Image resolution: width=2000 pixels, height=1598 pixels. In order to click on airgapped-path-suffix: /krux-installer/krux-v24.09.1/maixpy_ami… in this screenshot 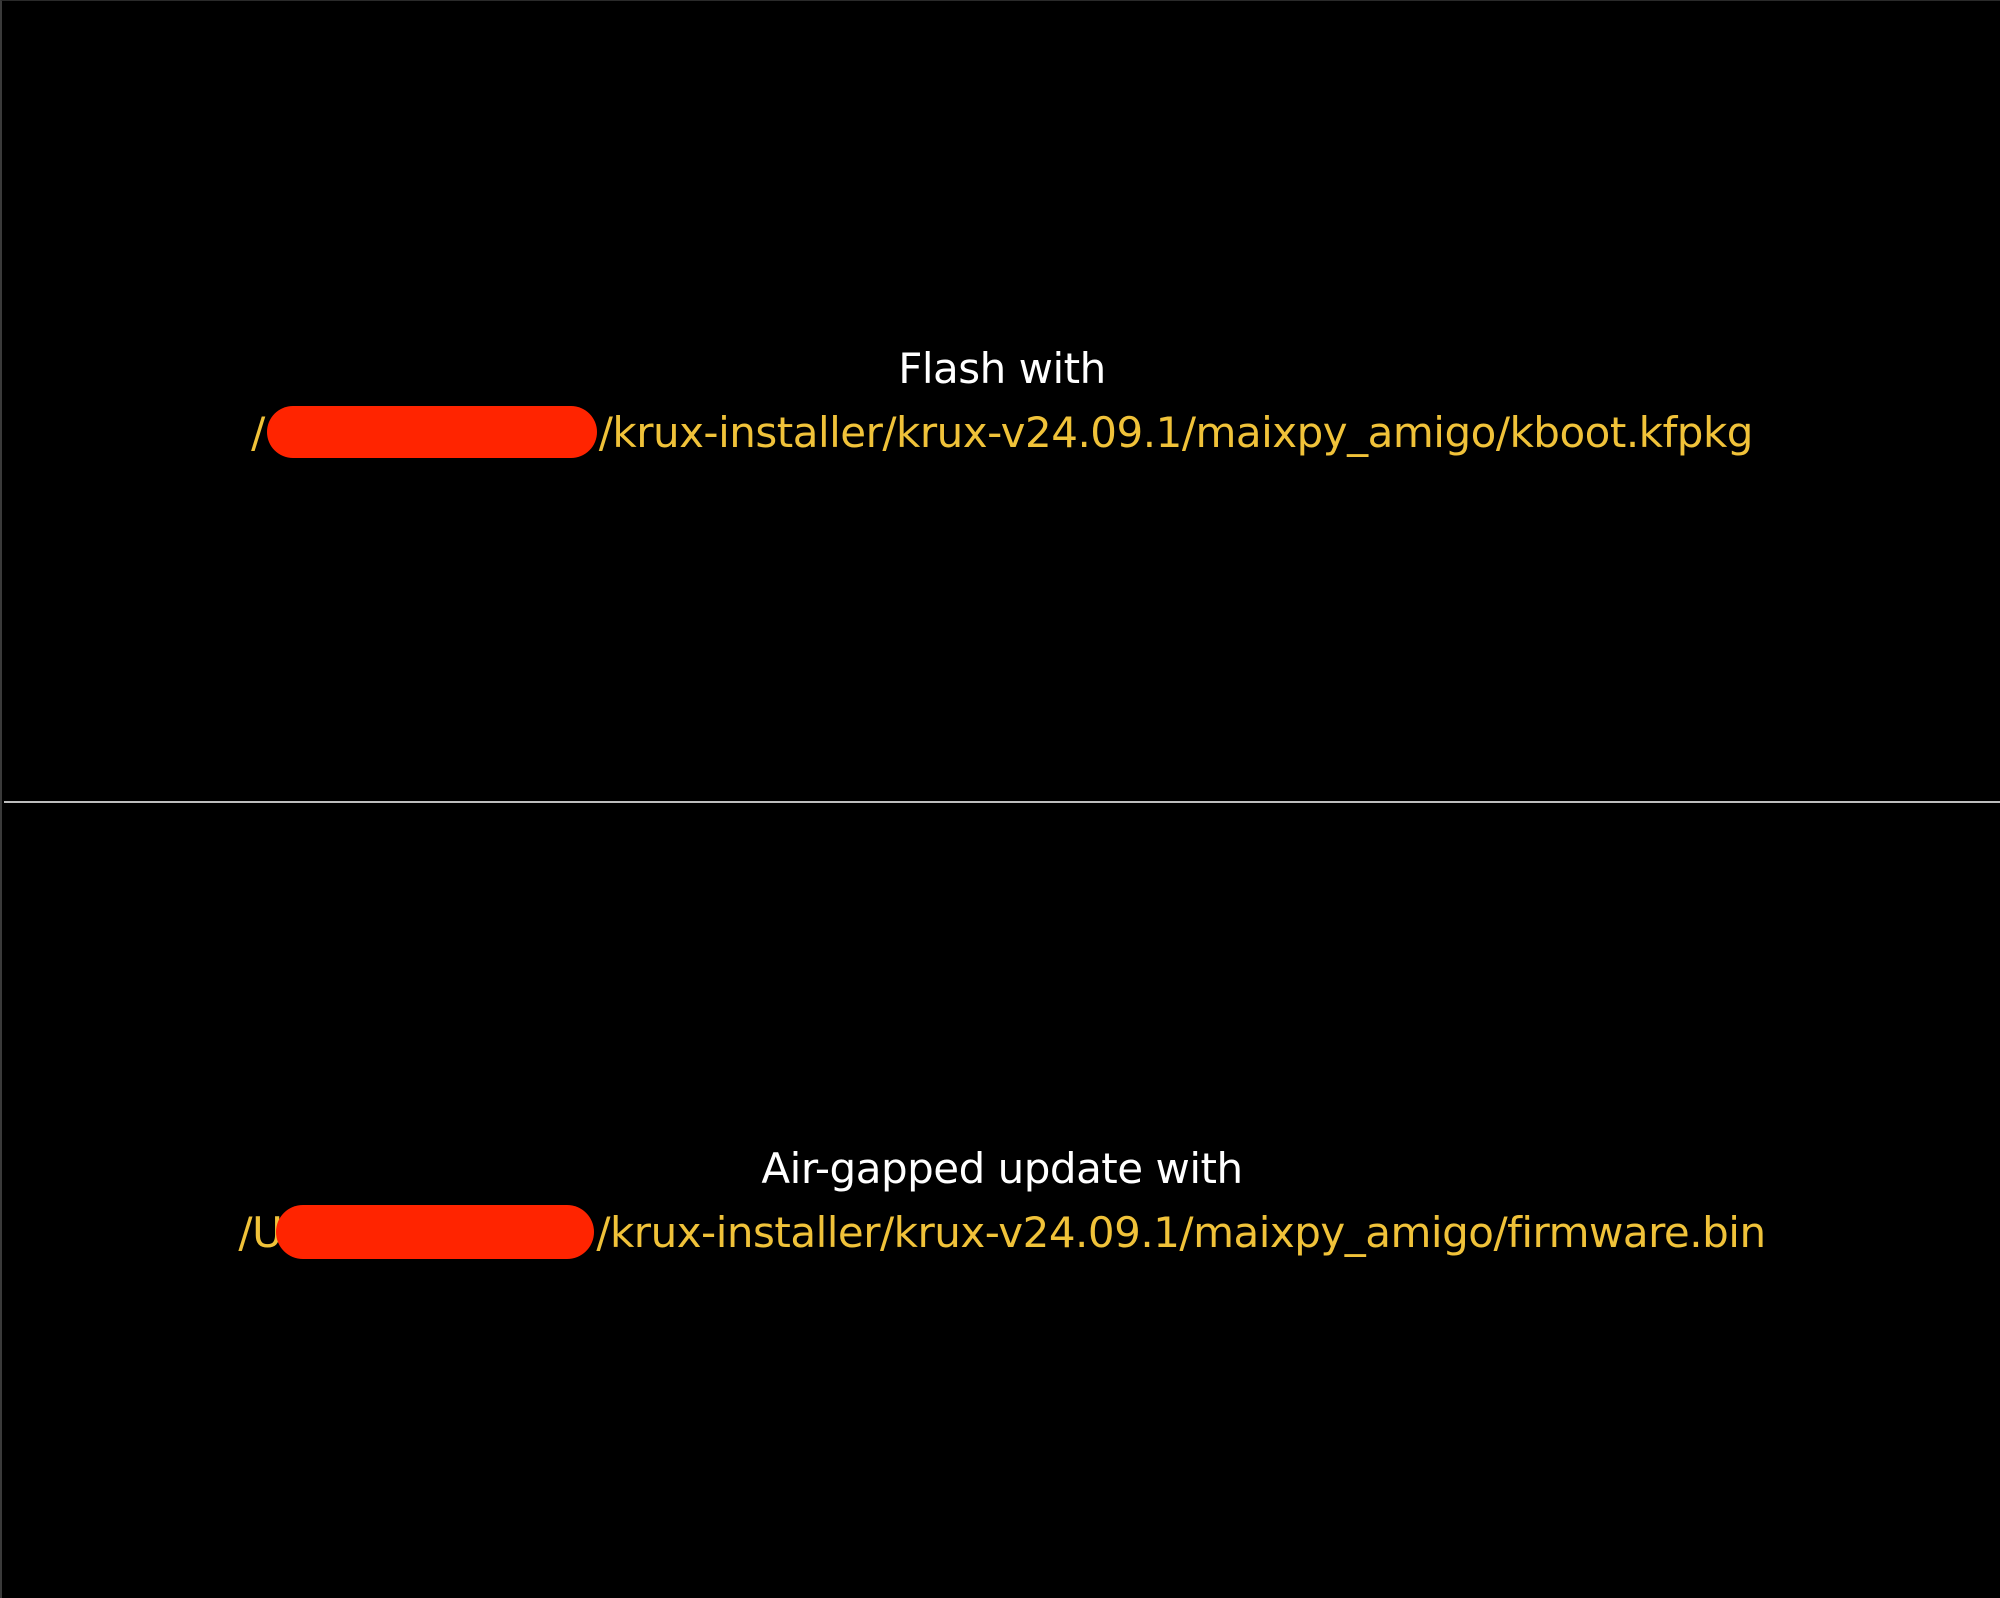, I will do `click(1181, 1232)`.